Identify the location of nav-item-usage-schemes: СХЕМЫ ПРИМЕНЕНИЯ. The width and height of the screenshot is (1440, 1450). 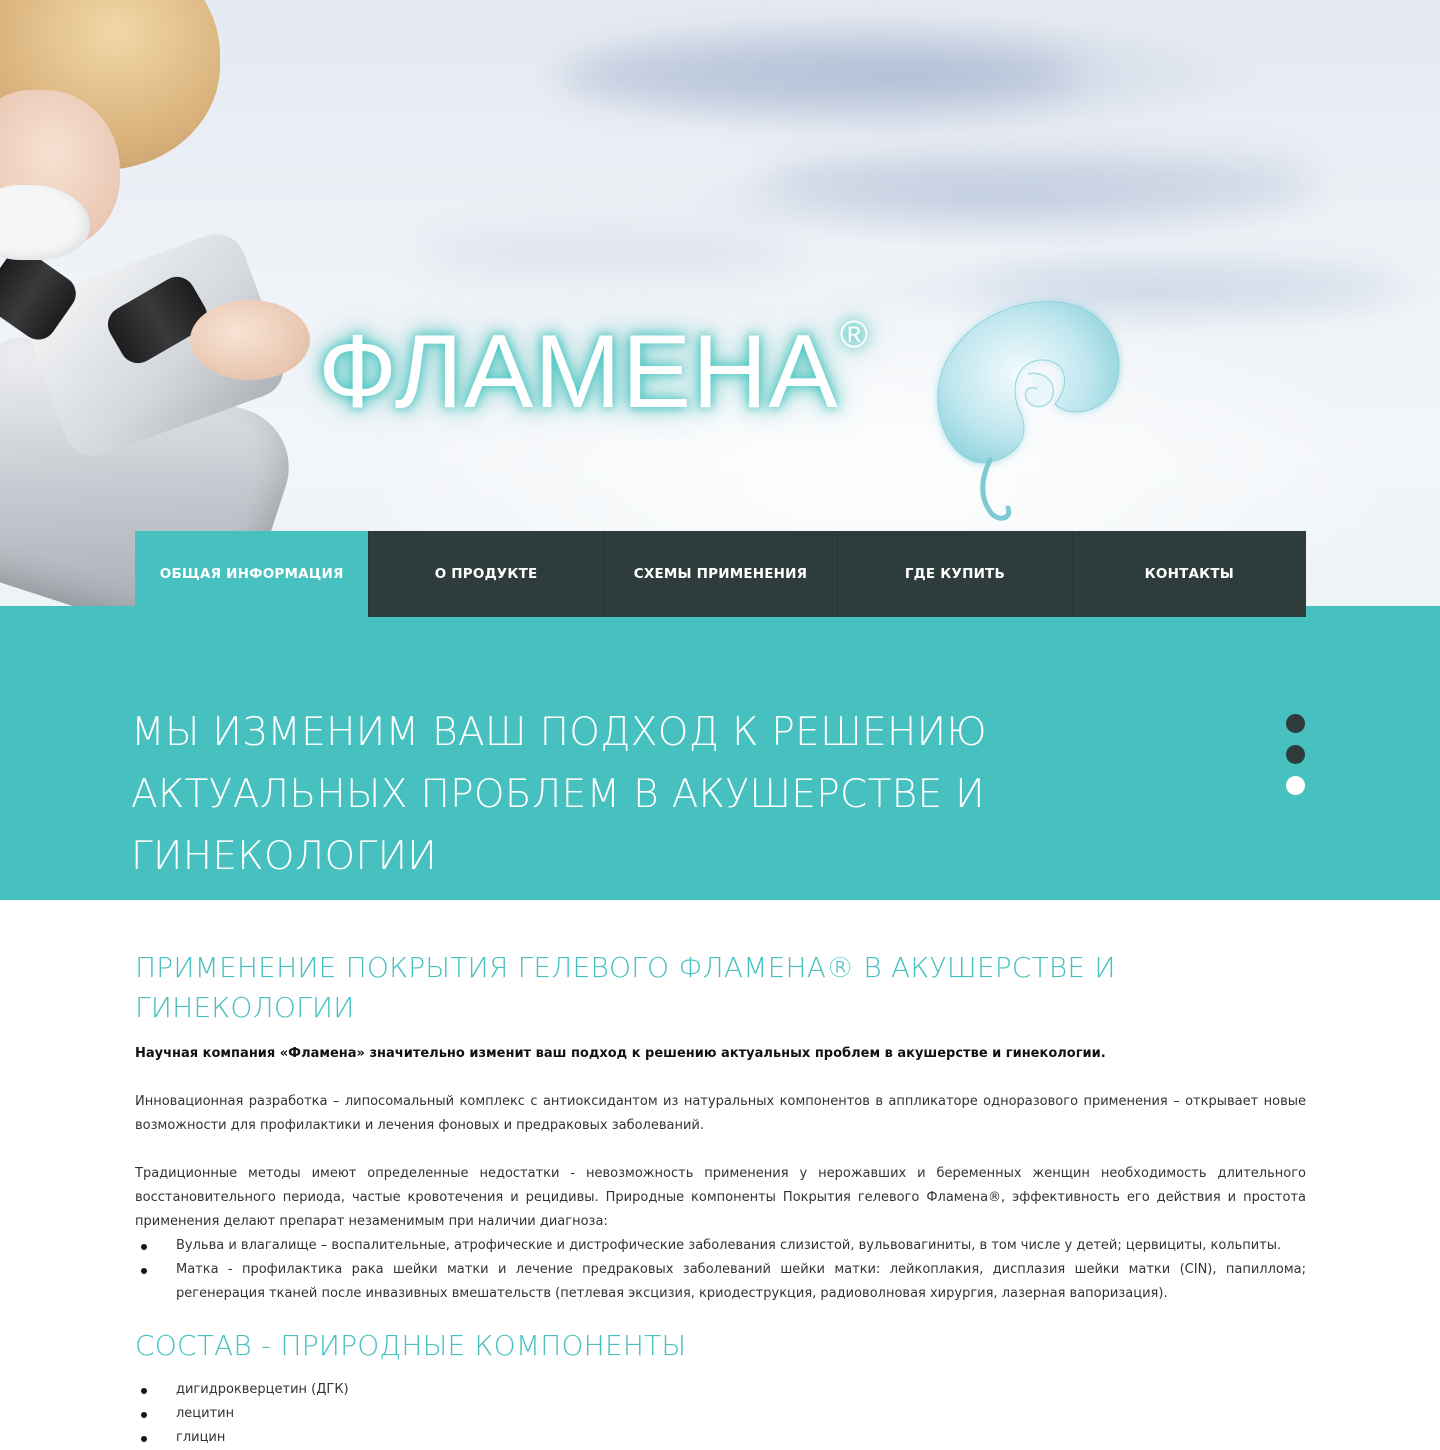
(721, 574).